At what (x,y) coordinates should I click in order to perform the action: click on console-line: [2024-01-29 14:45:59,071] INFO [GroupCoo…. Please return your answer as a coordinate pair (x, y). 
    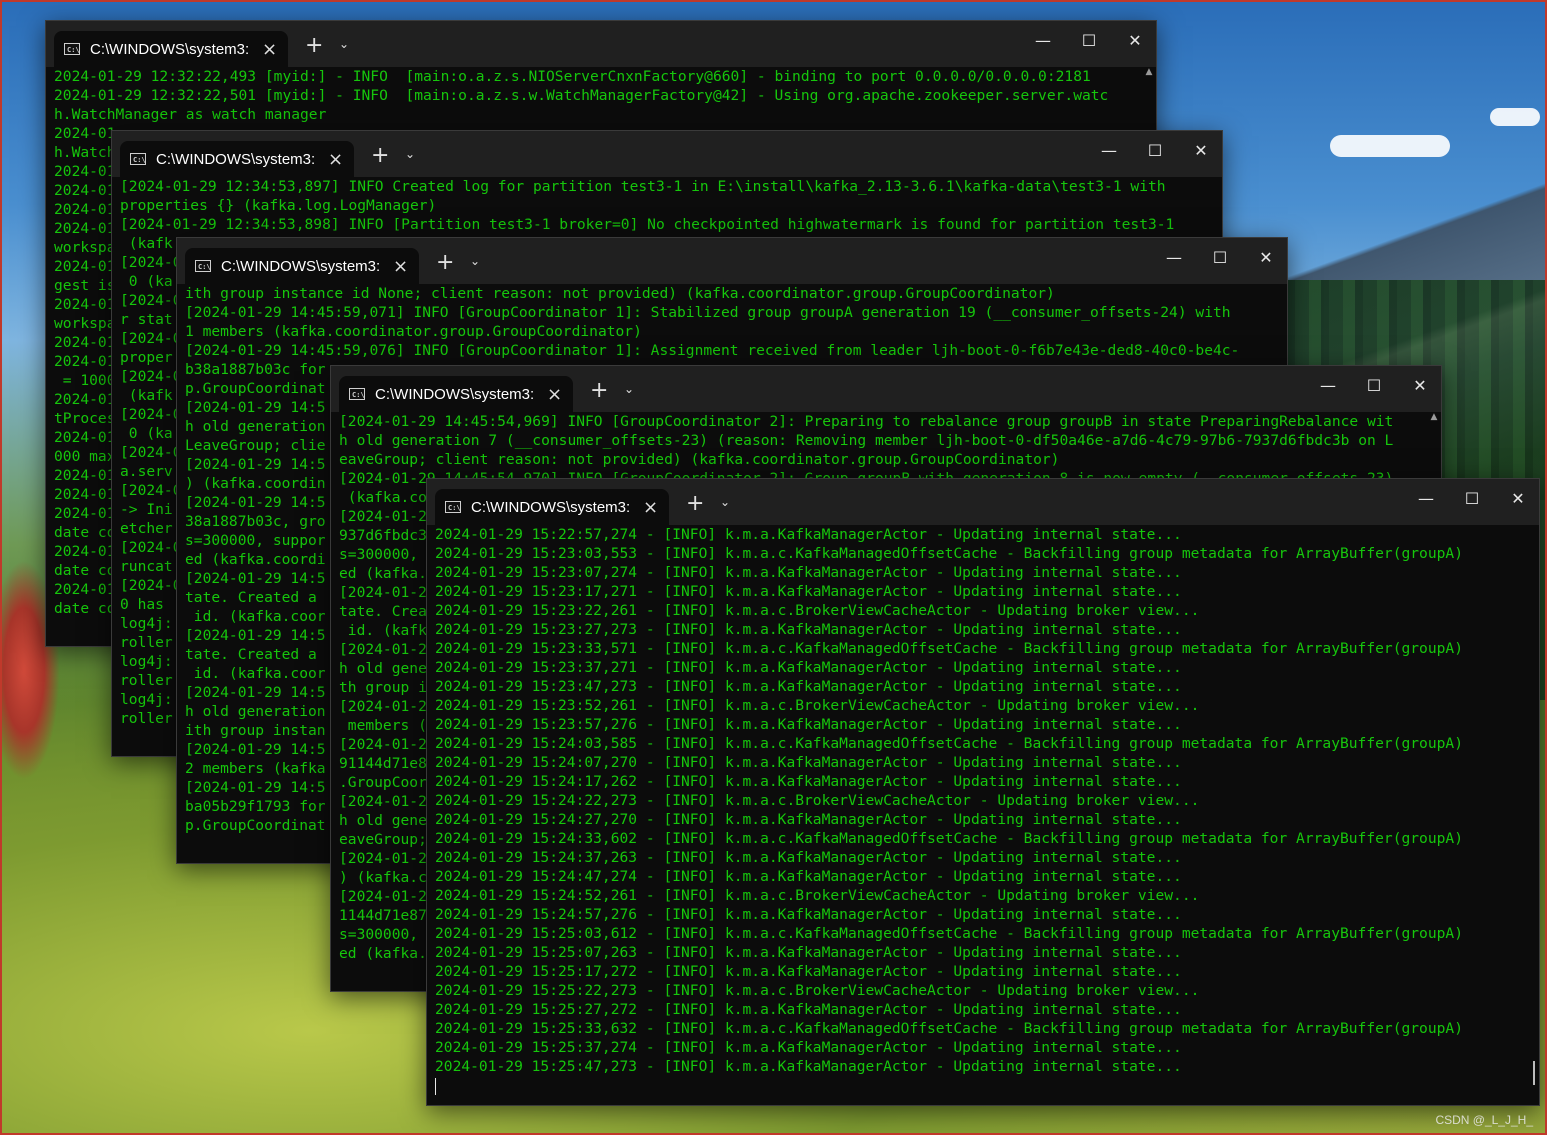
    Looking at the image, I should click on (708, 312).